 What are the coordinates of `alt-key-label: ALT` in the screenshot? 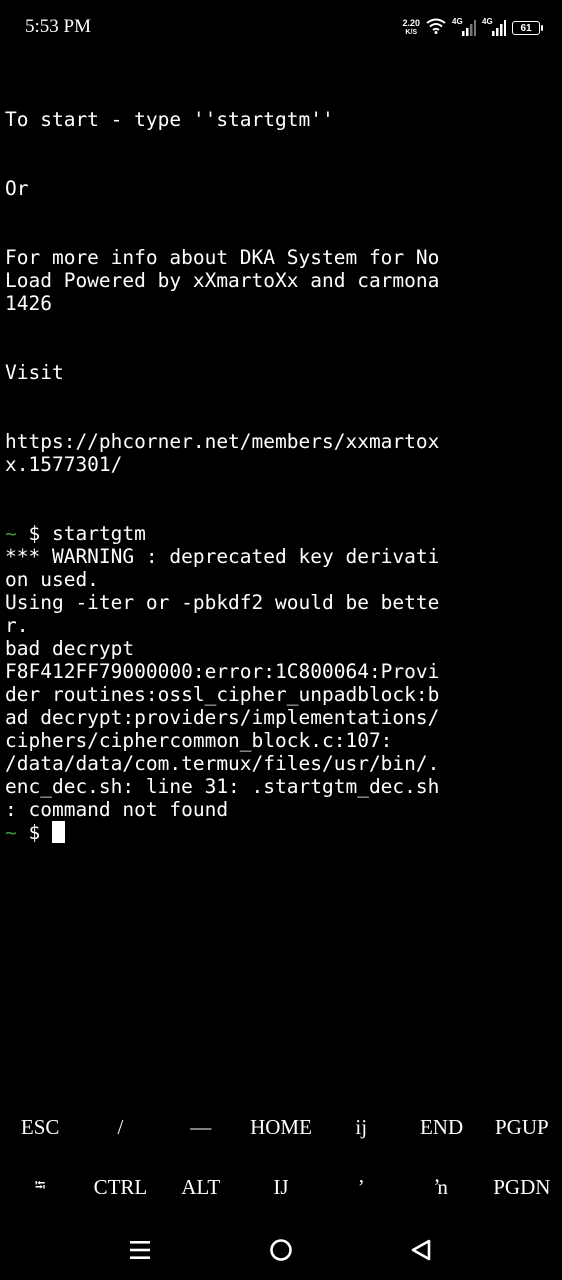 It's located at (201, 1186).